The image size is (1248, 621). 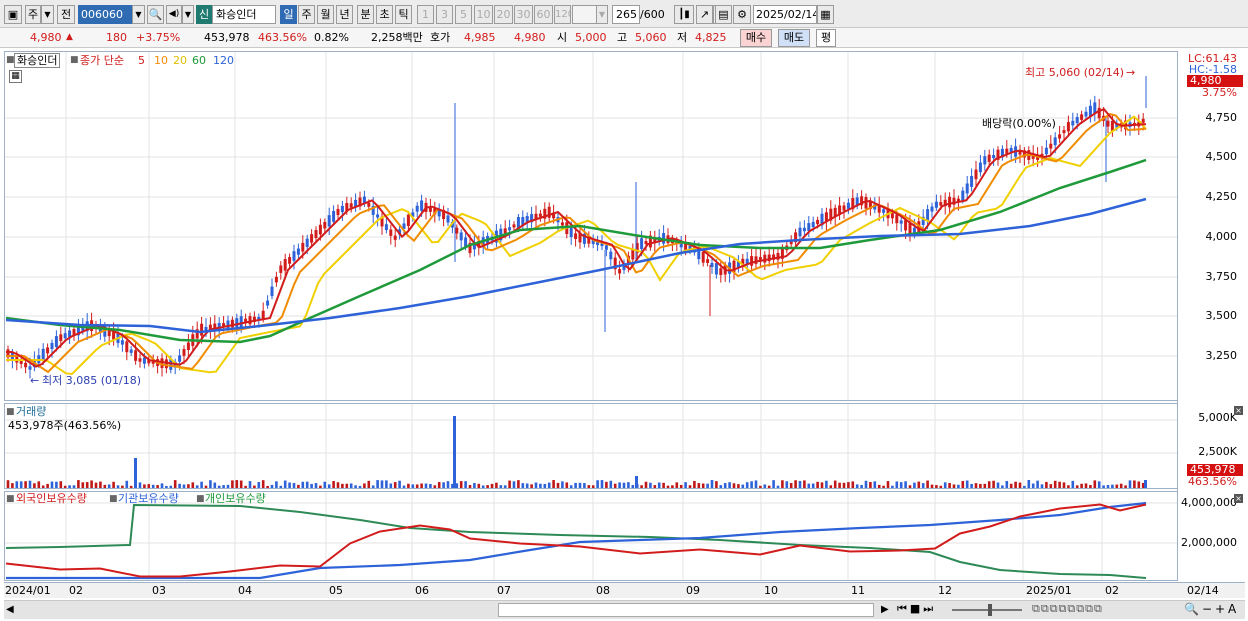 I want to click on dividend-note: 배당락(0.00%), so click(x=1019, y=123).